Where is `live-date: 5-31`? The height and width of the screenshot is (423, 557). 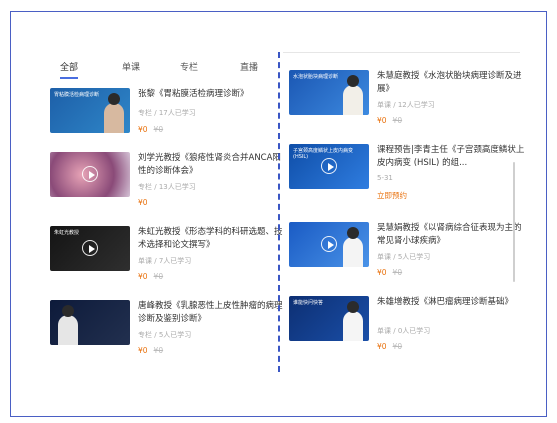
live-date: 5-31 is located at coordinates (385, 178).